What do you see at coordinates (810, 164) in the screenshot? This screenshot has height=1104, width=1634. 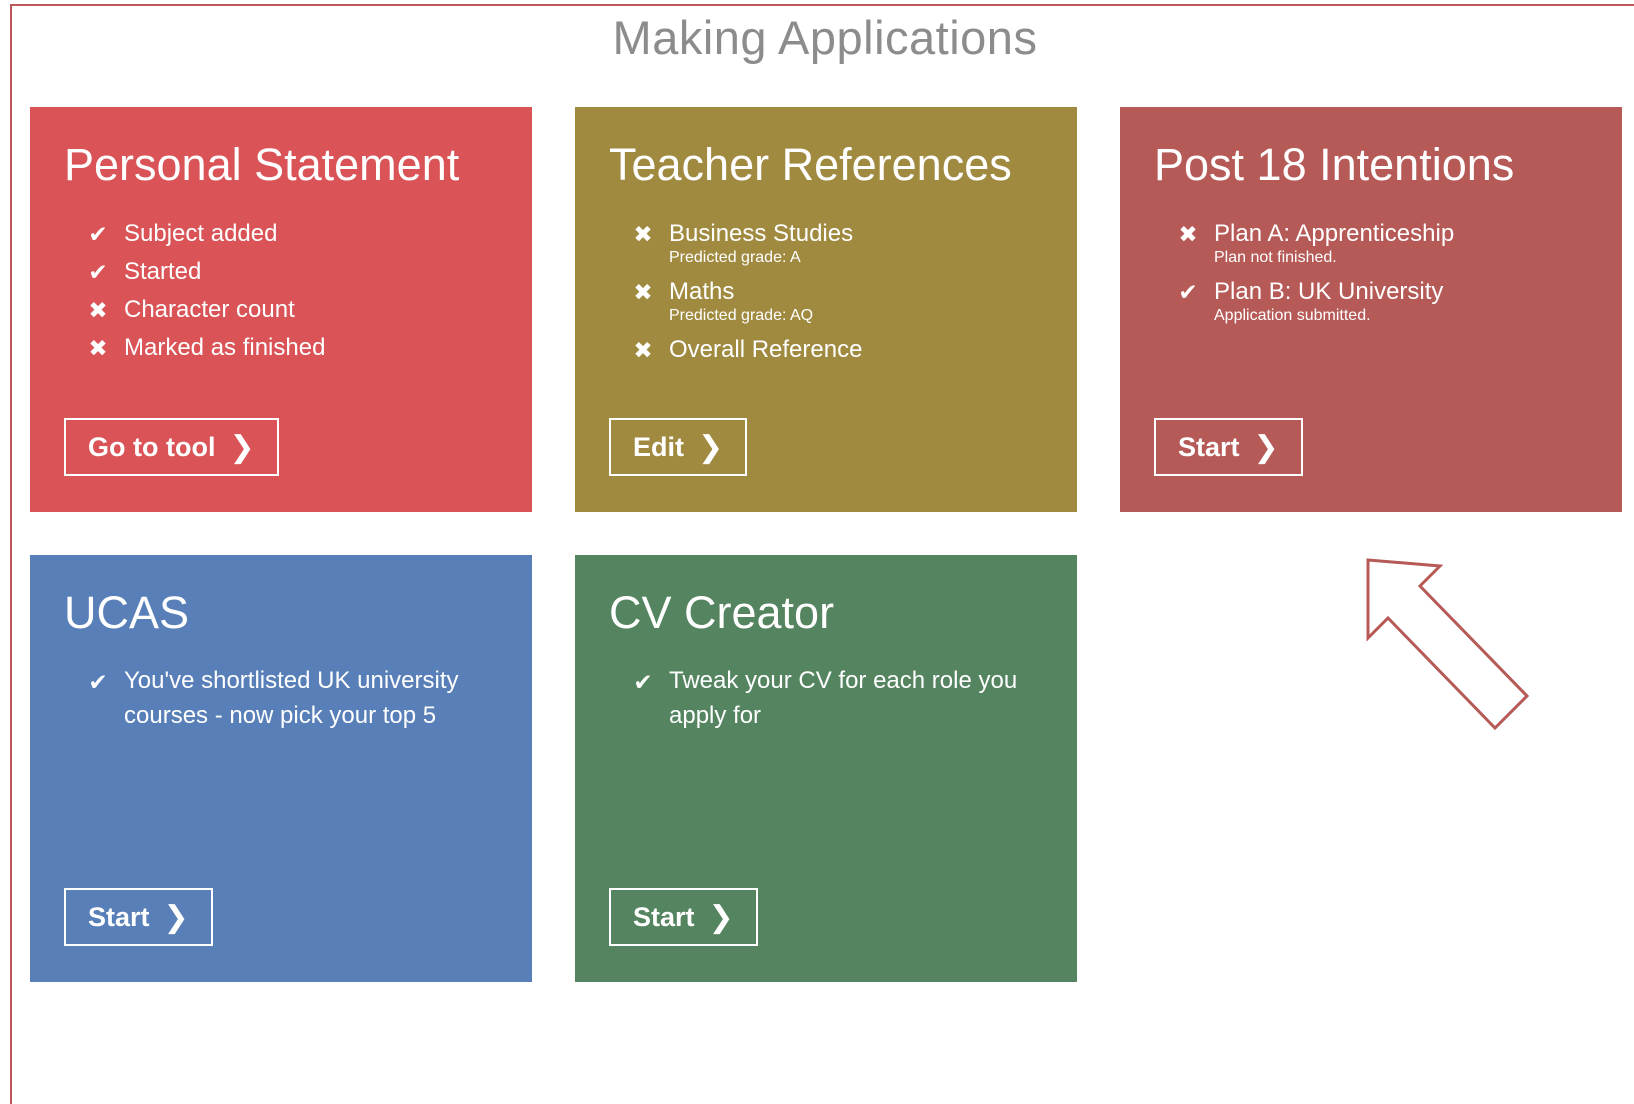 I see `card-title: Teacher References` at bounding box center [810, 164].